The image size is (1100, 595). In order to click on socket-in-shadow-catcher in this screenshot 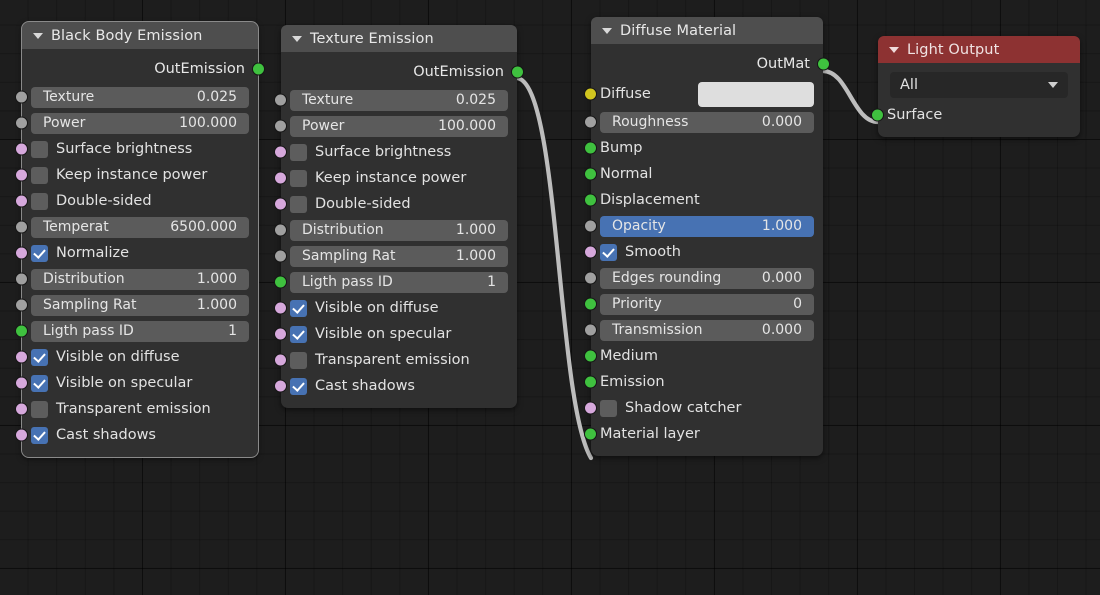, I will do `click(590, 408)`.